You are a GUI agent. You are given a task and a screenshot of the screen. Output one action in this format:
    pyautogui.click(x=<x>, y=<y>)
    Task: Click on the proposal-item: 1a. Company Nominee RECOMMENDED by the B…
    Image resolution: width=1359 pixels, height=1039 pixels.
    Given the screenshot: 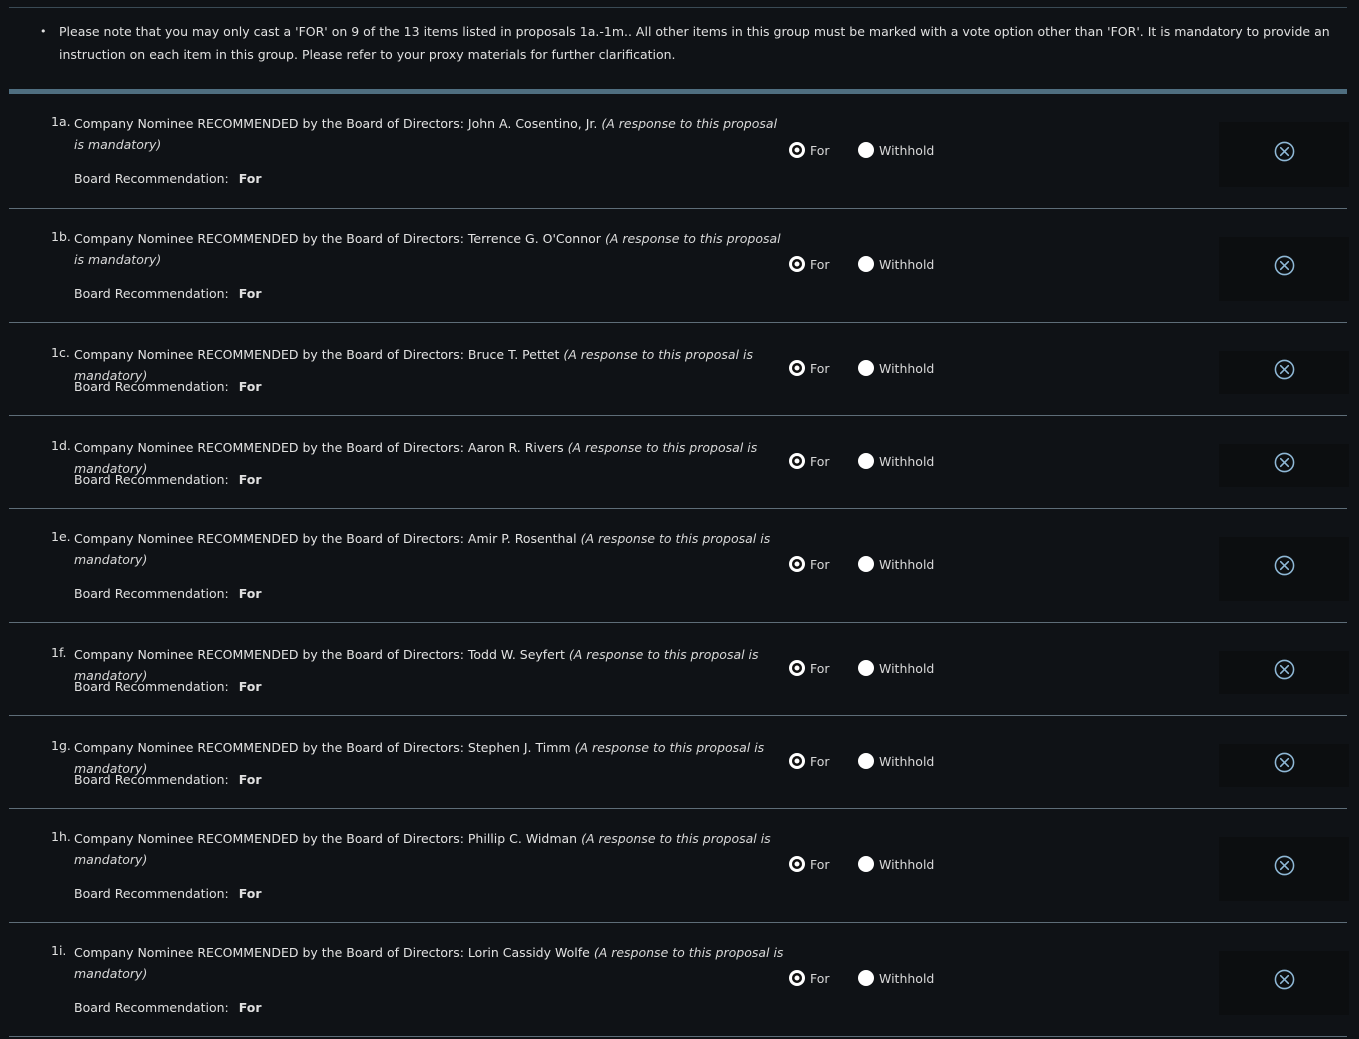 What is the action you would take?
    pyautogui.click(x=679, y=151)
    